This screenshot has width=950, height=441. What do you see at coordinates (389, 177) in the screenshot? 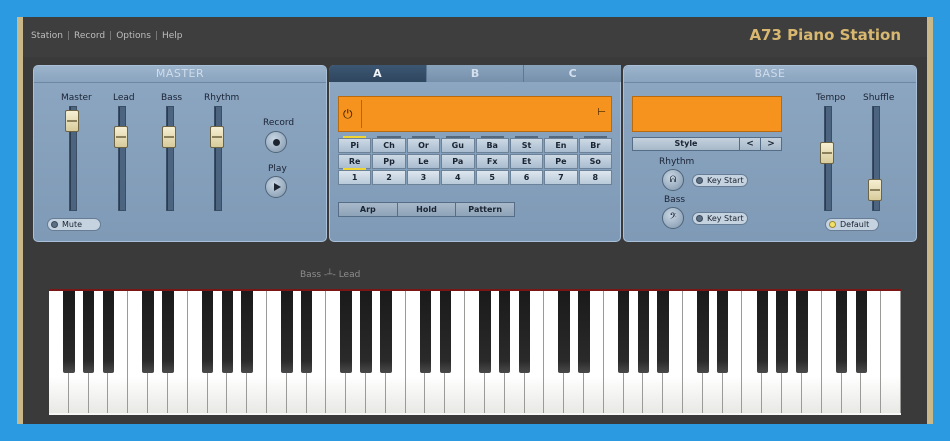
I see `preset-number-button: 2` at bounding box center [389, 177].